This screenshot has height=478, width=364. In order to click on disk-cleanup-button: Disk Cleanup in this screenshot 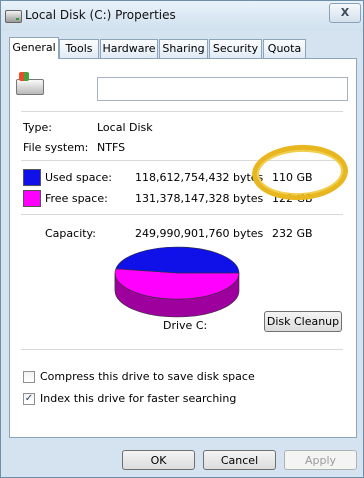, I will do `click(303, 321)`.